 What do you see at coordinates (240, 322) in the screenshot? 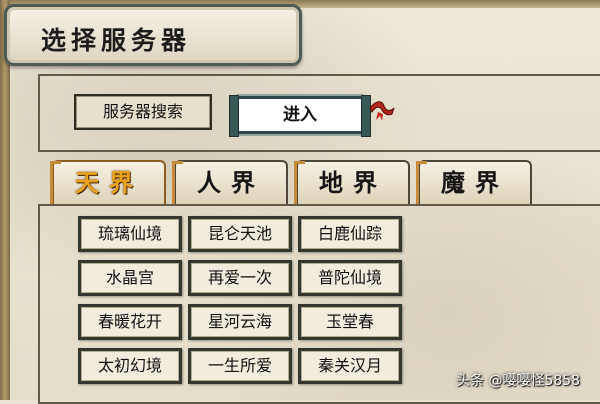
I see `server-button: 星河云海` at bounding box center [240, 322].